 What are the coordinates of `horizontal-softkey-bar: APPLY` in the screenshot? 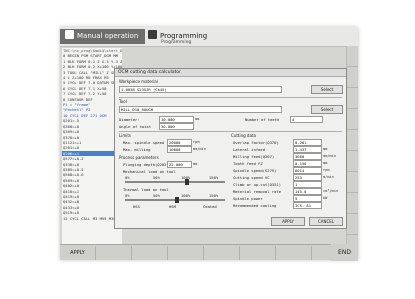 It's located at (203, 252).